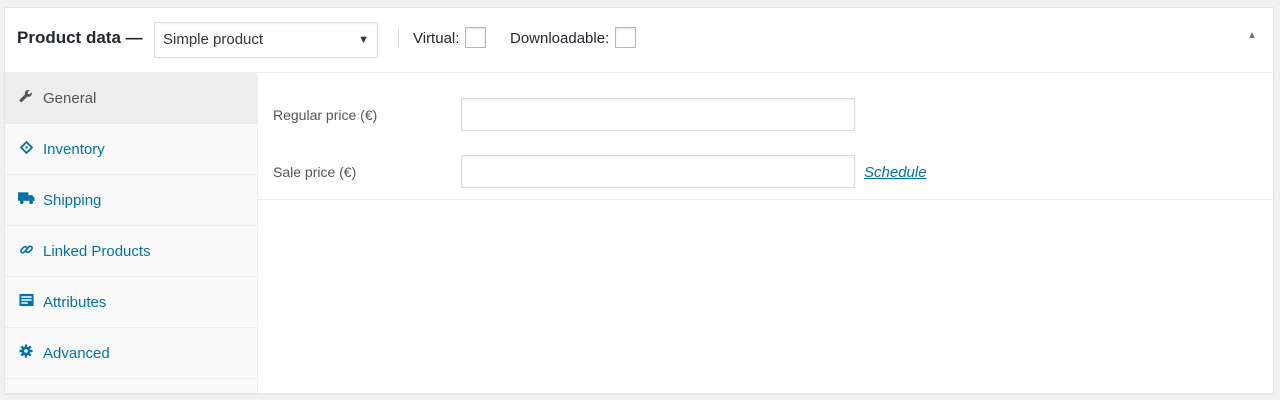  I want to click on virtual-checkbox, so click(475, 37).